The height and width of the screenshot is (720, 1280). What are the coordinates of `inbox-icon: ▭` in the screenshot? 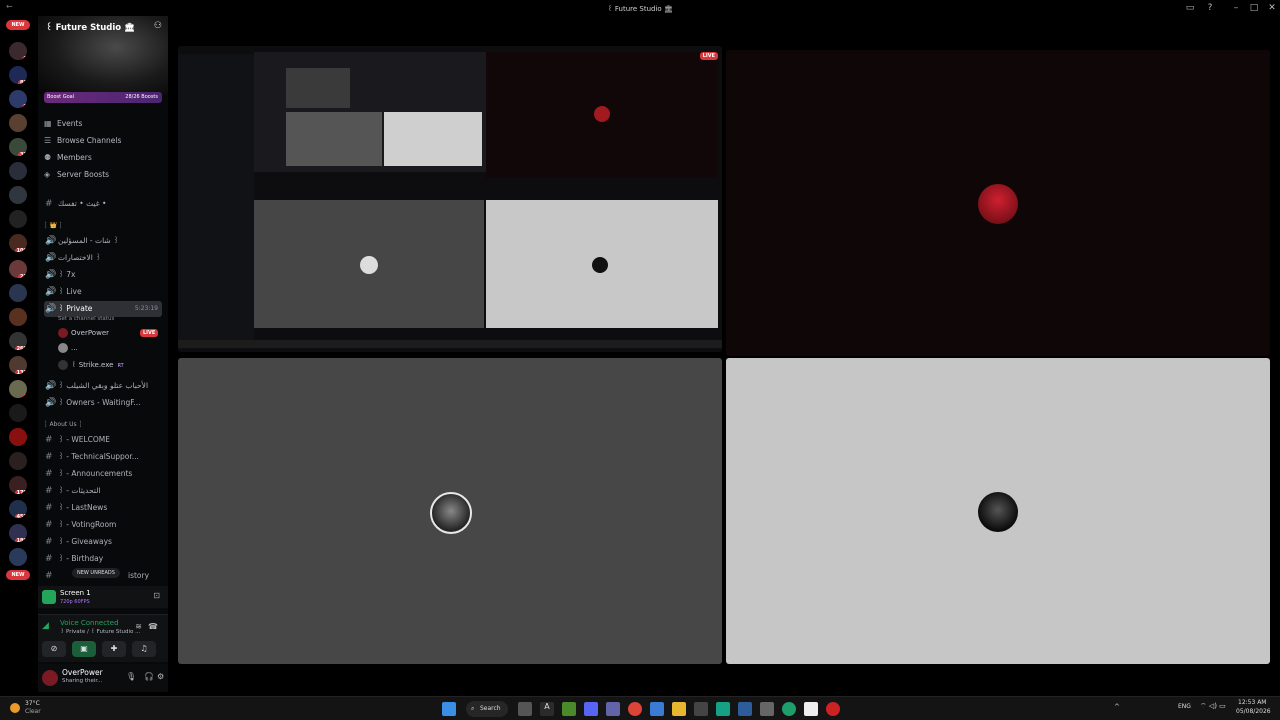 It's located at (1190, 8).